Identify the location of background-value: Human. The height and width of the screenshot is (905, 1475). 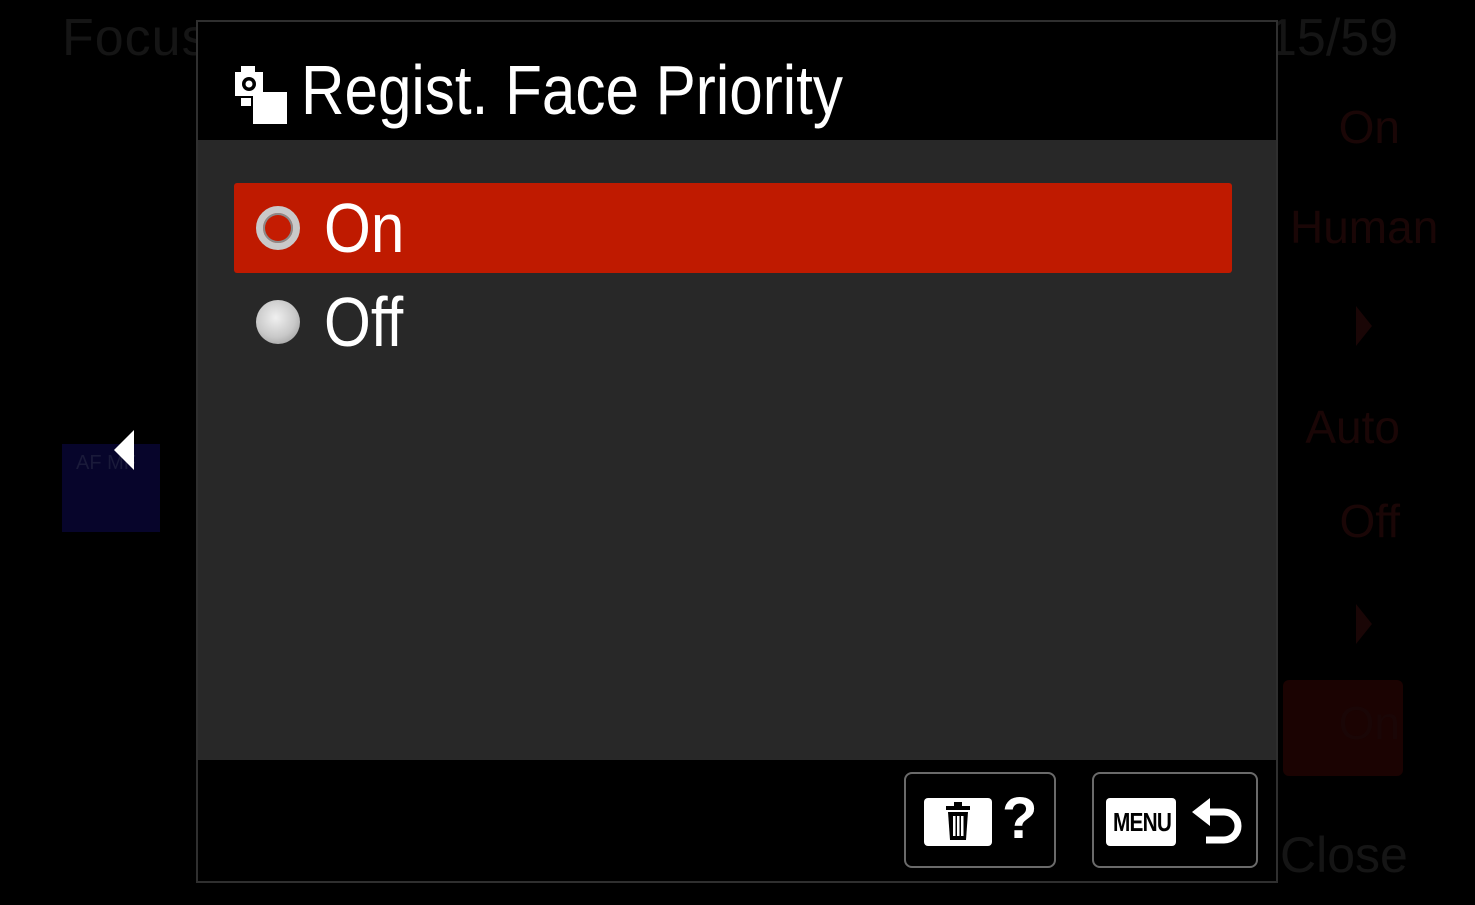
(1364, 227).